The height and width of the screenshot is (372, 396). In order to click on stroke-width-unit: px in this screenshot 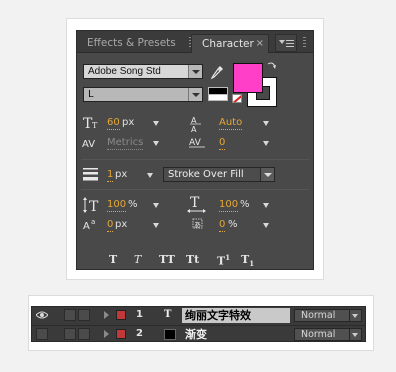, I will do `click(121, 174)`.